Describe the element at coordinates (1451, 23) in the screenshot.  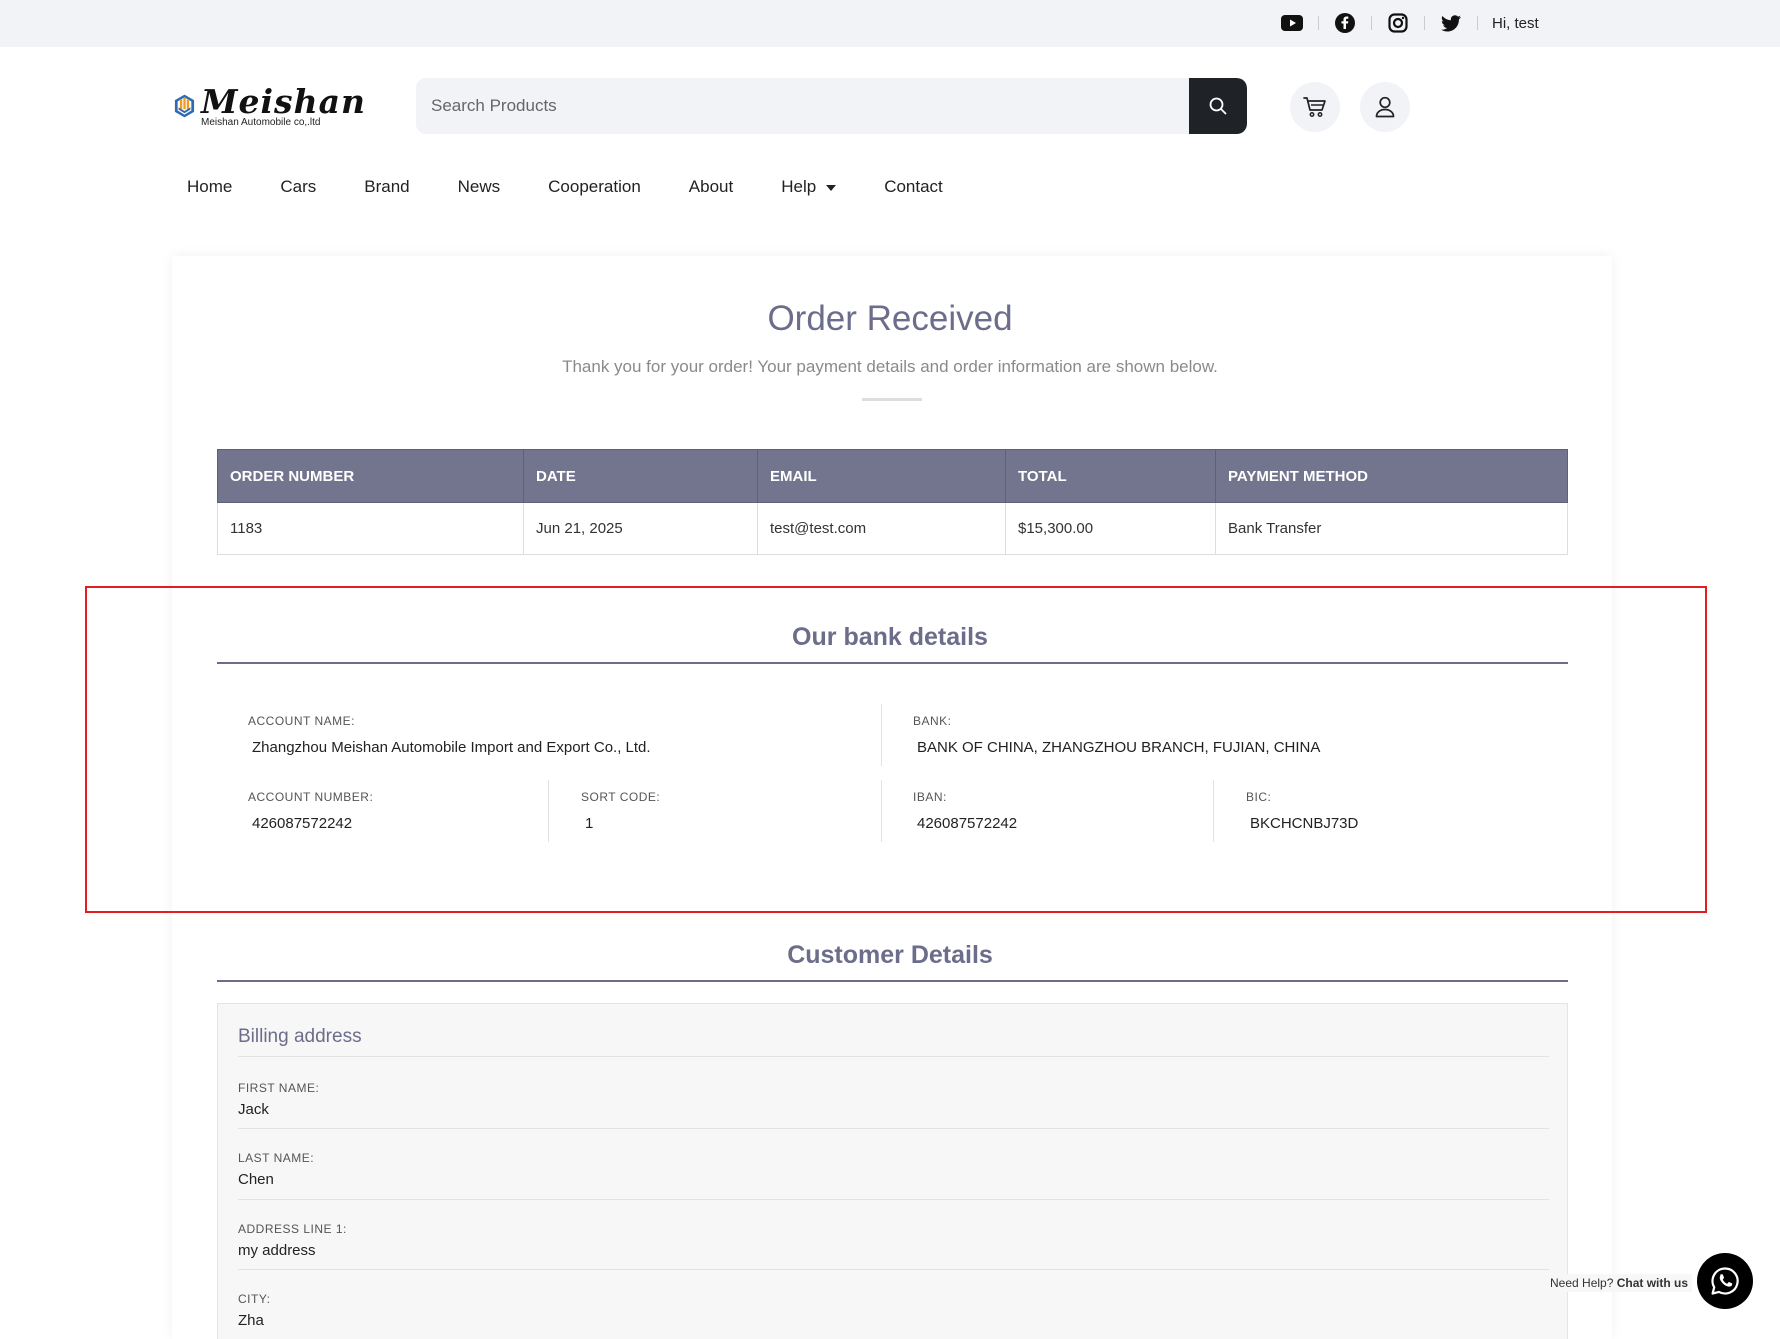
I see `twitter-icon` at that location.